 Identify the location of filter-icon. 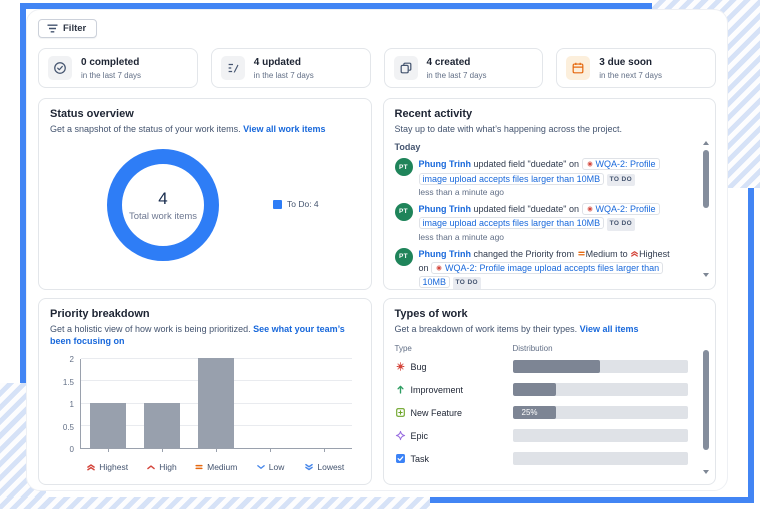
(52, 28).